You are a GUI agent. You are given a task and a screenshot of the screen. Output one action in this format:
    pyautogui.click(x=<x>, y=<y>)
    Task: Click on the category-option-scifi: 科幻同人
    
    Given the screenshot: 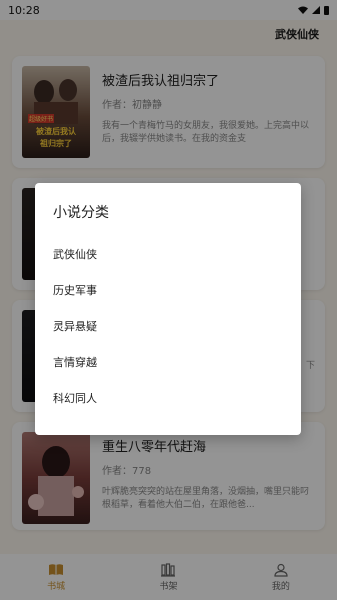 What is the action you would take?
    pyautogui.click(x=168, y=399)
    